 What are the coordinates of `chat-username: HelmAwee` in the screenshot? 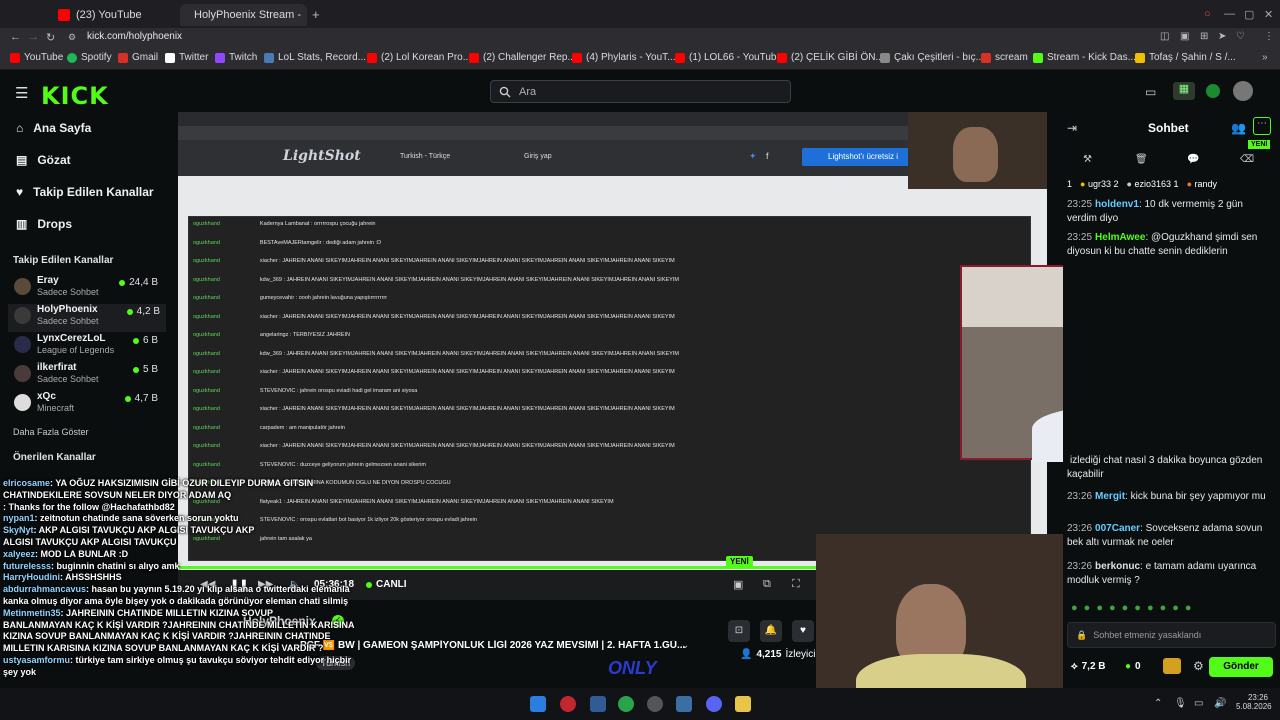 It's located at (1120, 237).